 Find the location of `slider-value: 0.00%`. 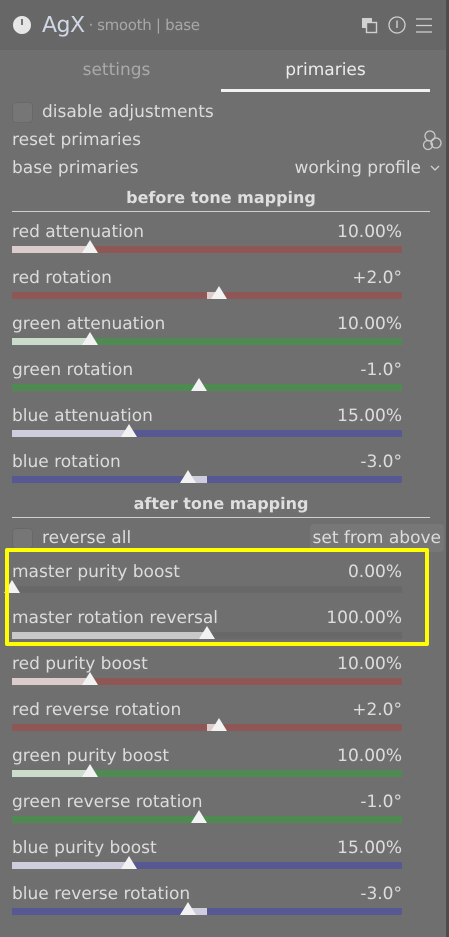

slider-value: 0.00% is located at coordinates (375, 572).